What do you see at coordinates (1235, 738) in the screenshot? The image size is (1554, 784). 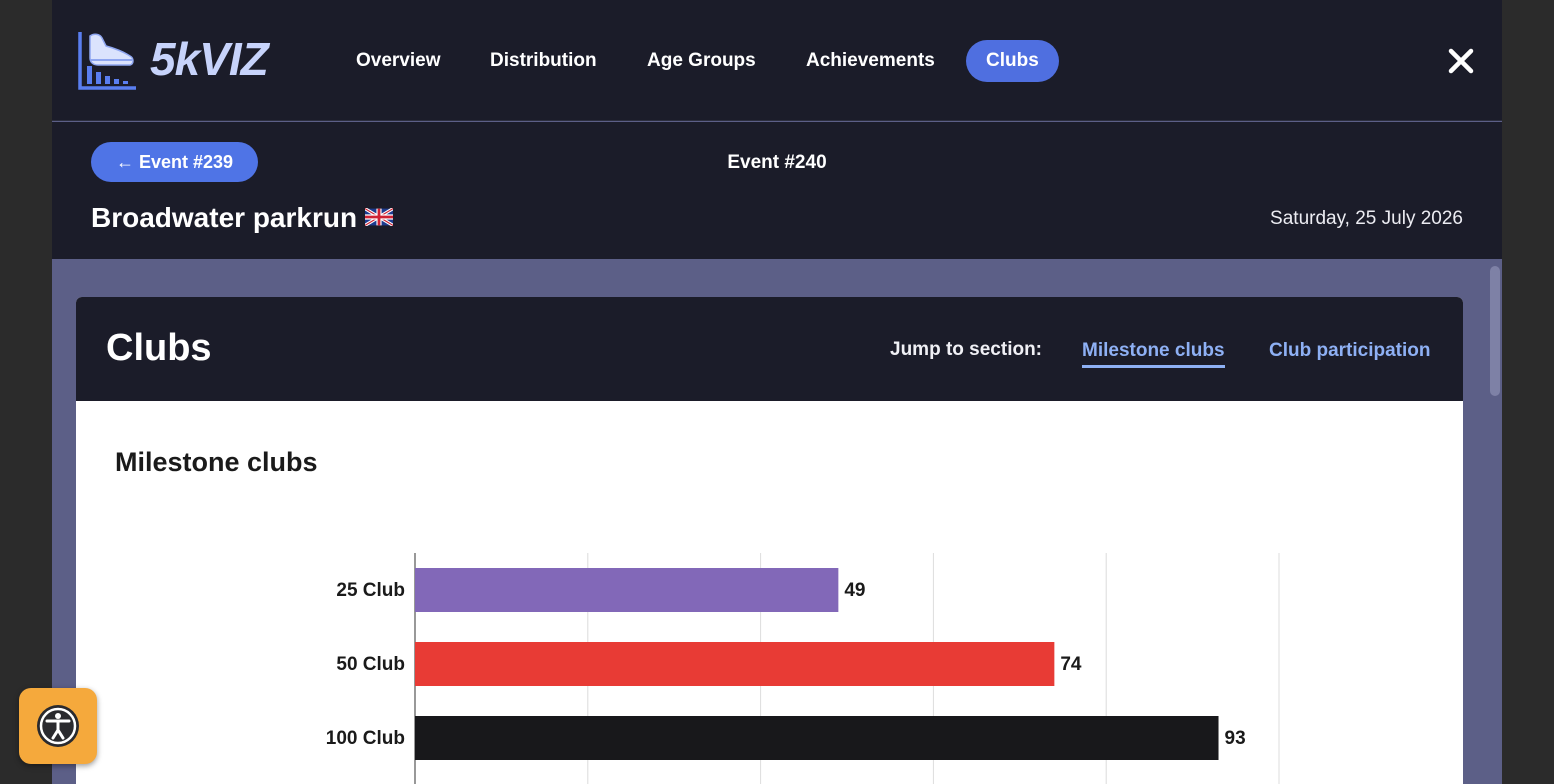 I see `data-label: 93` at bounding box center [1235, 738].